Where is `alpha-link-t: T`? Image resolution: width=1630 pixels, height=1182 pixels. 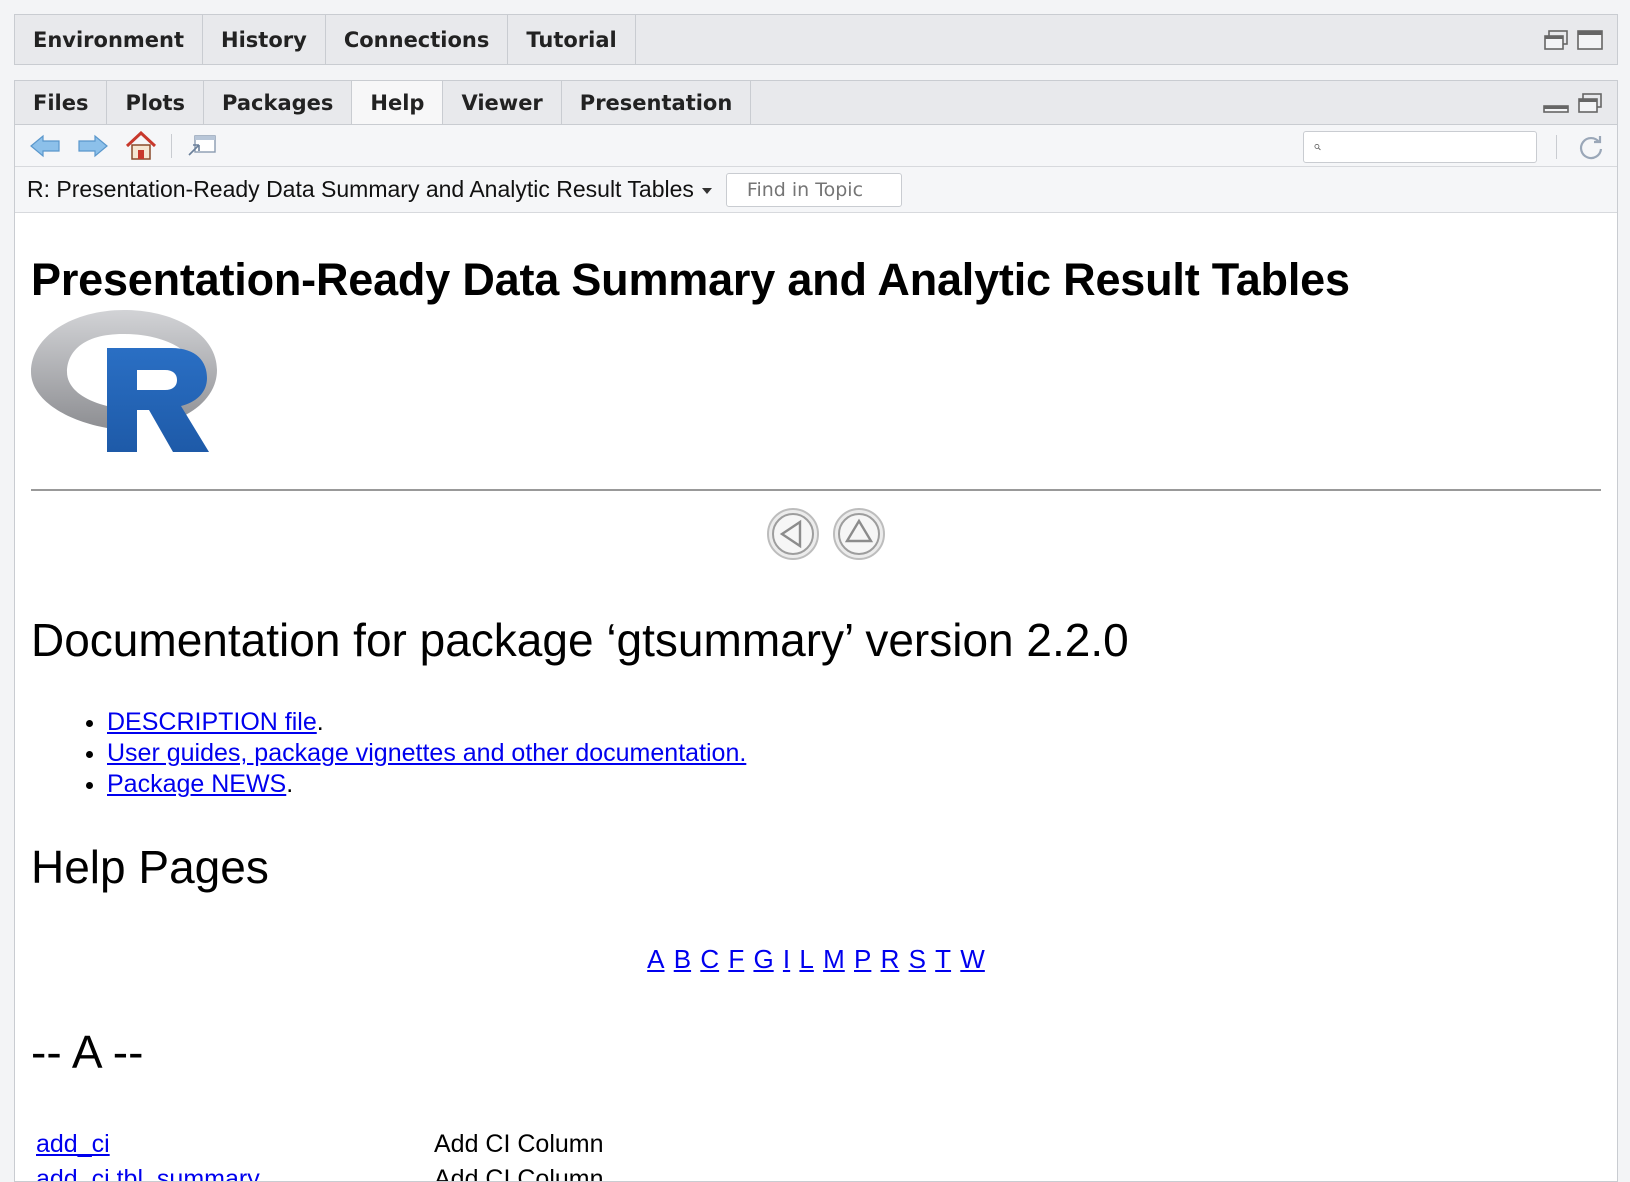 alpha-link-t: T is located at coordinates (943, 959).